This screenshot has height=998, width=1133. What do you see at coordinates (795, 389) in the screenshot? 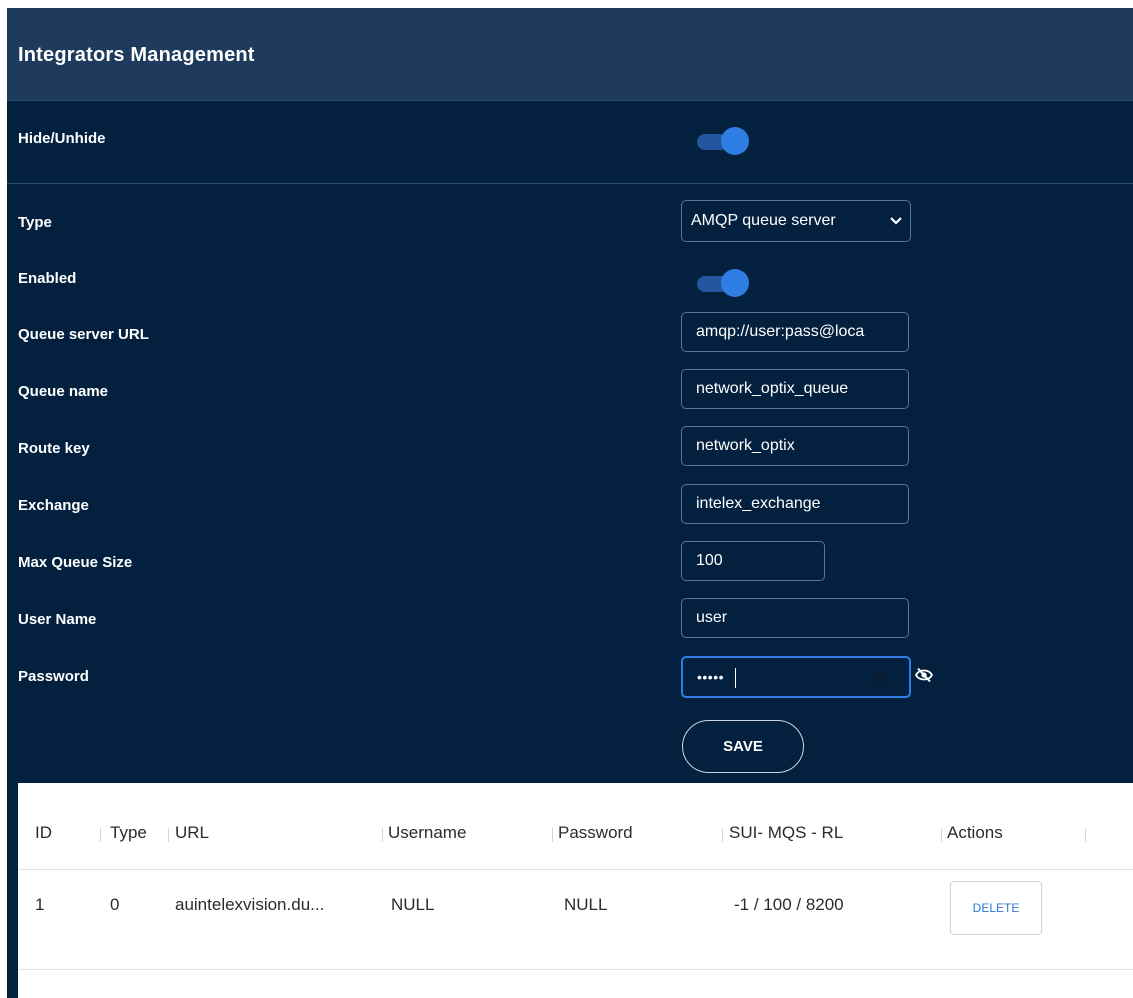
I see `queue-name-input: network_optix_queue` at bounding box center [795, 389].